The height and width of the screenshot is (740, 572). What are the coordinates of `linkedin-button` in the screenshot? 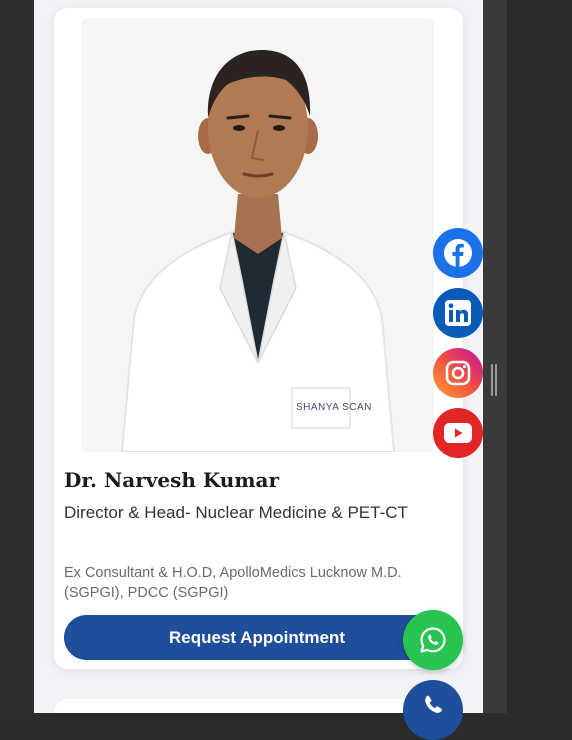 It's located at (458, 313).